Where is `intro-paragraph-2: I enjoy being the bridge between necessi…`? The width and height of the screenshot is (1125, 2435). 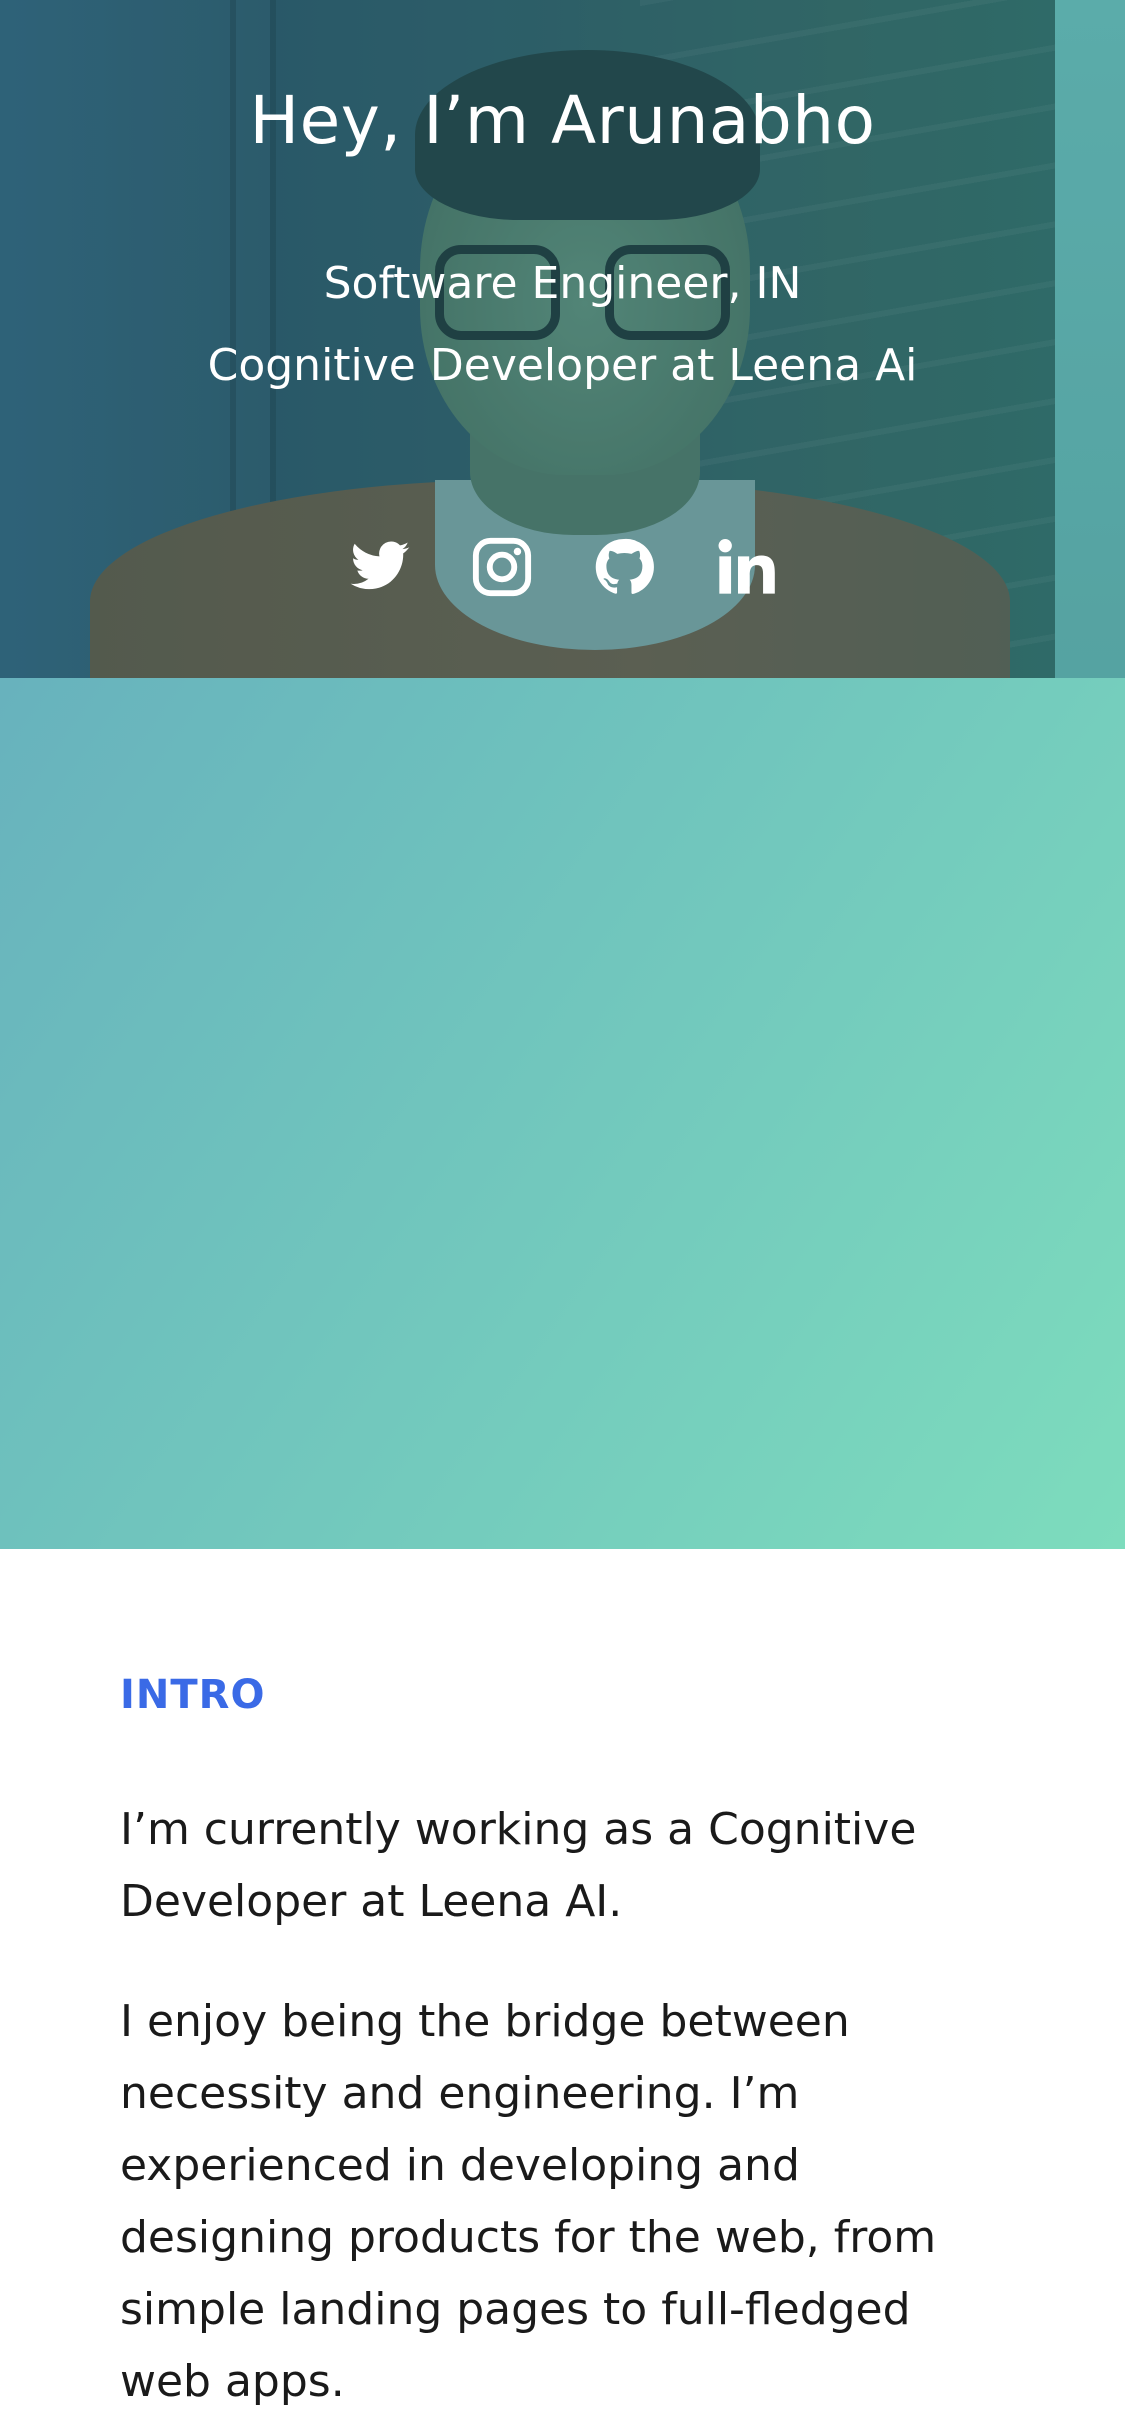
intro-paragraph-2: I enjoy being the bridge between necessi… is located at coordinates (528, 2201).